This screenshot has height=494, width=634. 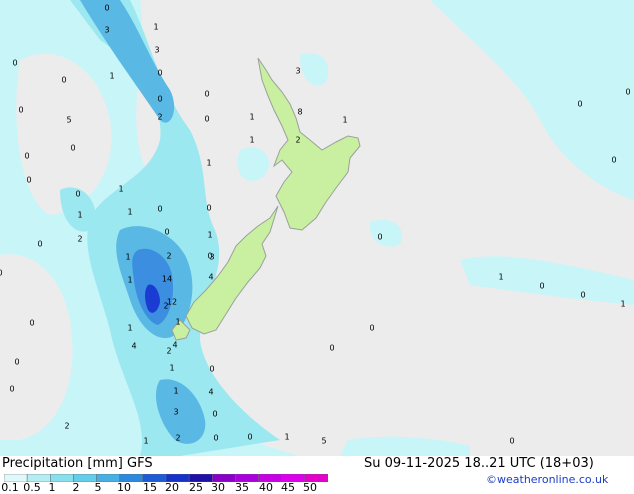 What do you see at coordinates (124, 487) in the screenshot?
I see `scale-tick-label: 10` at bounding box center [124, 487].